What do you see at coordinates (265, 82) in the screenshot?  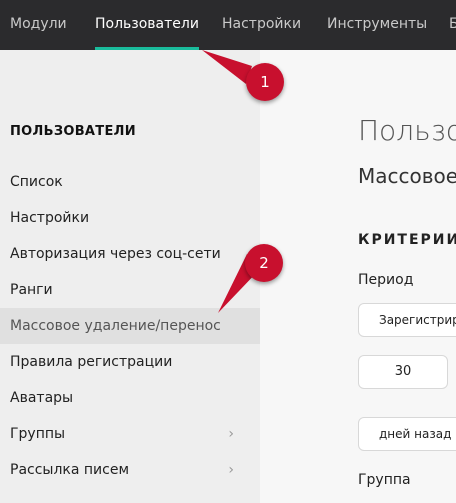 I see `callout-marker-1: 1` at bounding box center [265, 82].